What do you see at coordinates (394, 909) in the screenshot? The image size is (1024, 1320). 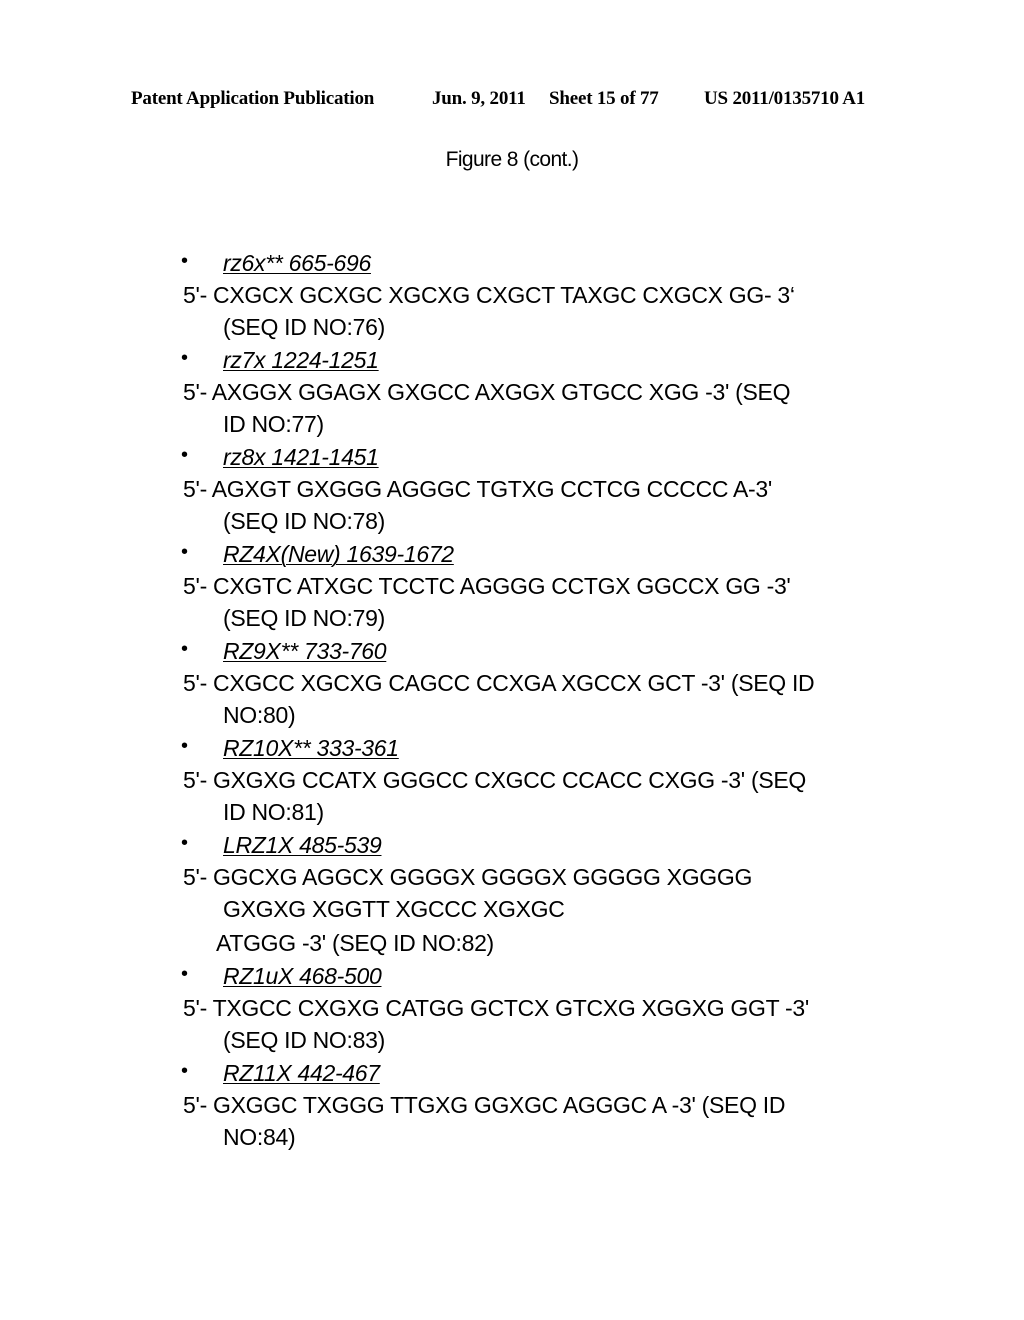 I see `sequence-line: GXGXG XGGTT XGCCC XGXGC` at bounding box center [394, 909].